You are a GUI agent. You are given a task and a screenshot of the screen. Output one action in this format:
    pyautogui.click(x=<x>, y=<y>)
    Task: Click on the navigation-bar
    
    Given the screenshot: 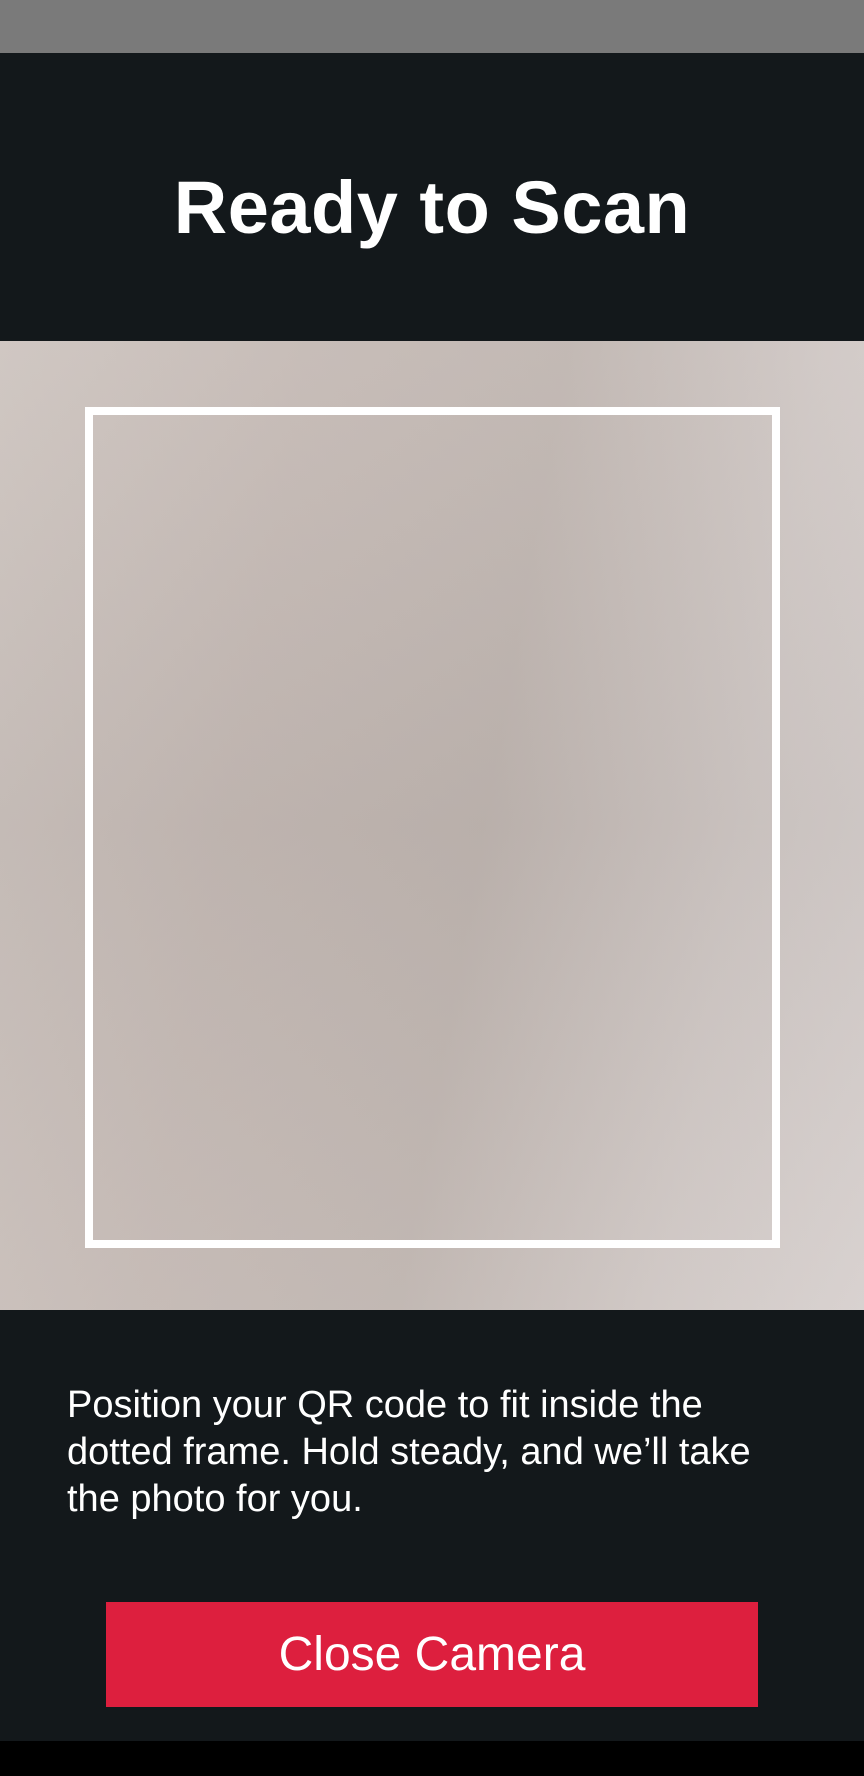 What is the action you would take?
    pyautogui.click(x=432, y=1758)
    